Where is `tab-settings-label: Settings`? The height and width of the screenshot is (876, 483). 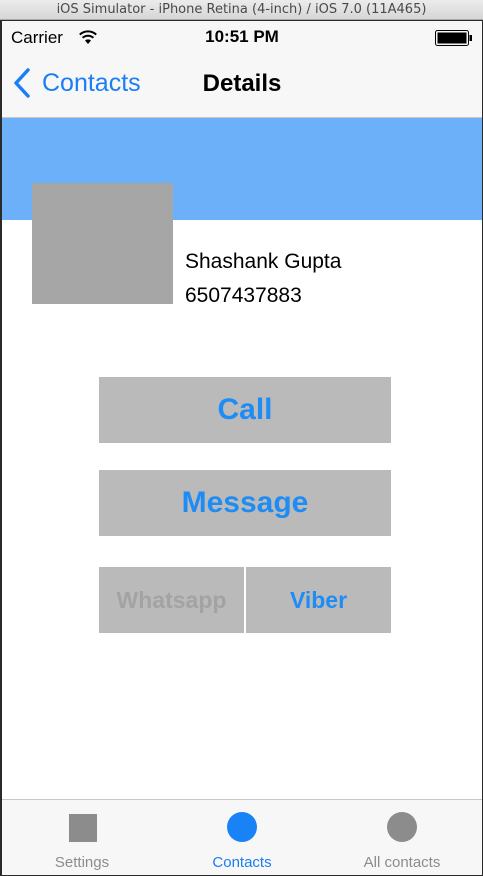 tab-settings-label: Settings is located at coordinates (82, 862).